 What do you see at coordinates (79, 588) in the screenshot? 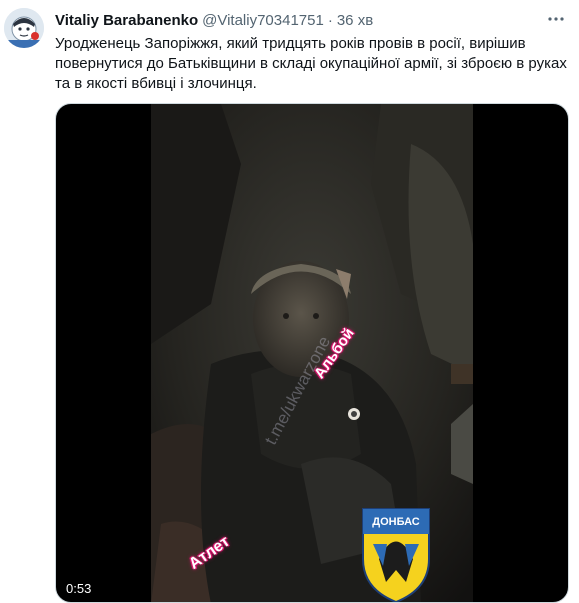
I see `video-duration: 0:53` at bounding box center [79, 588].